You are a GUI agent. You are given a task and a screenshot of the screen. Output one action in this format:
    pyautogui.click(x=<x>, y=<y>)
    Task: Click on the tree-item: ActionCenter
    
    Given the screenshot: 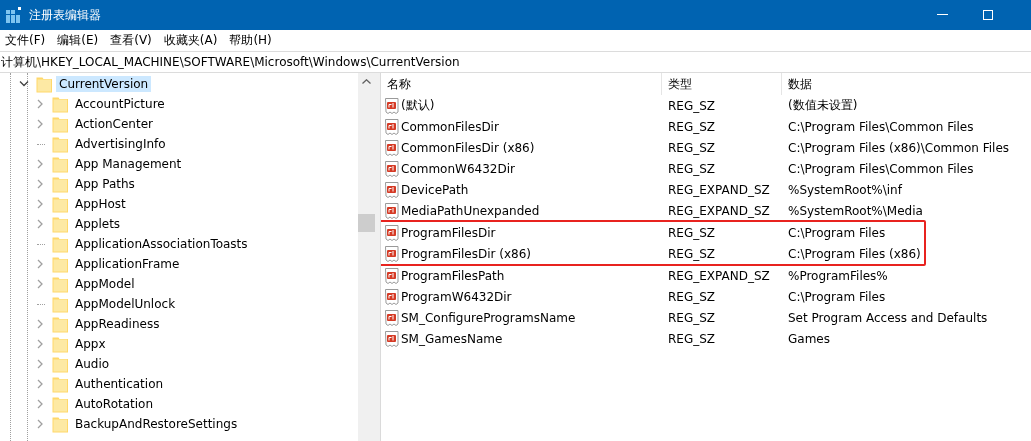 What is the action you would take?
    pyautogui.click(x=114, y=124)
    